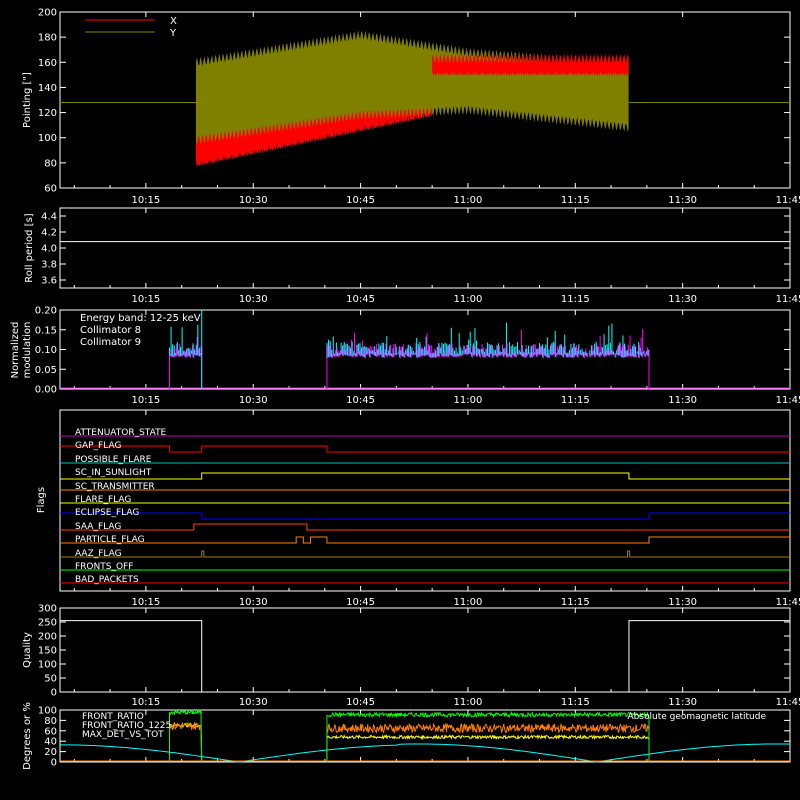 The width and height of the screenshot is (800, 800). Describe the element at coordinates (253, 299) in the screenshot. I see `roll-xtick-label: 10:30` at that location.